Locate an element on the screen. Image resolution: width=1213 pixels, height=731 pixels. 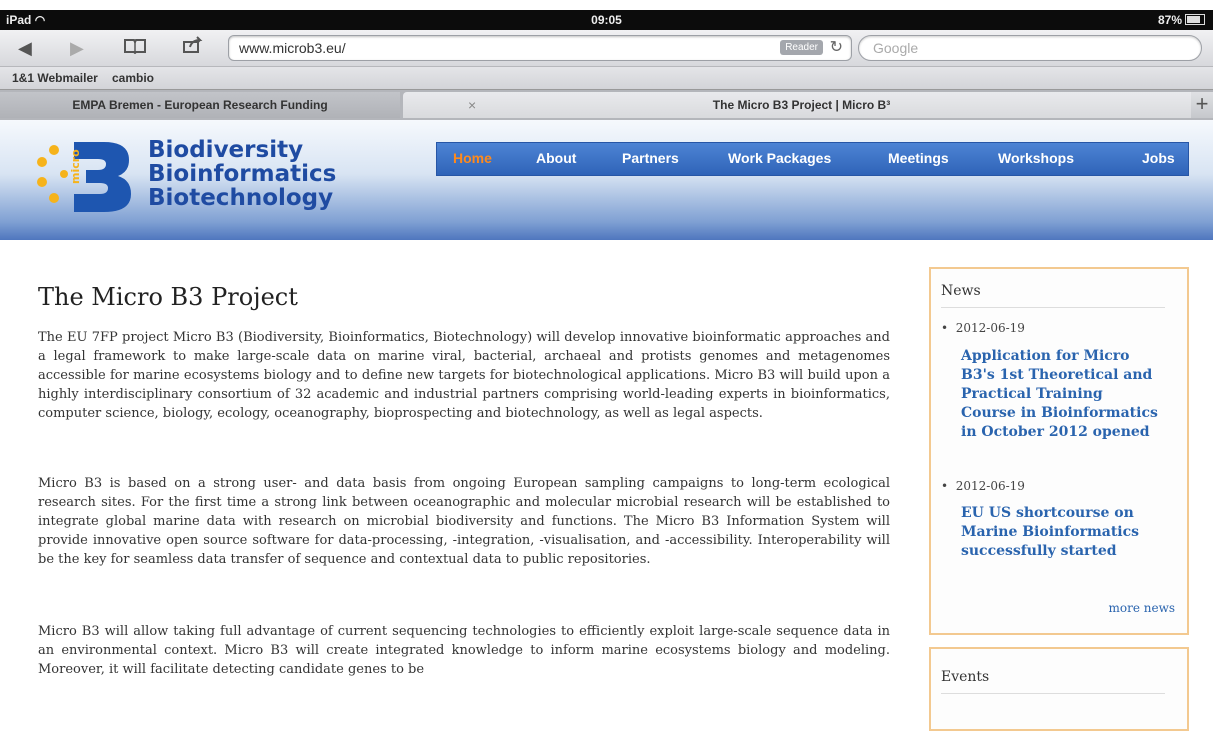
battery-label: 87% is located at coordinates (1169, 20).